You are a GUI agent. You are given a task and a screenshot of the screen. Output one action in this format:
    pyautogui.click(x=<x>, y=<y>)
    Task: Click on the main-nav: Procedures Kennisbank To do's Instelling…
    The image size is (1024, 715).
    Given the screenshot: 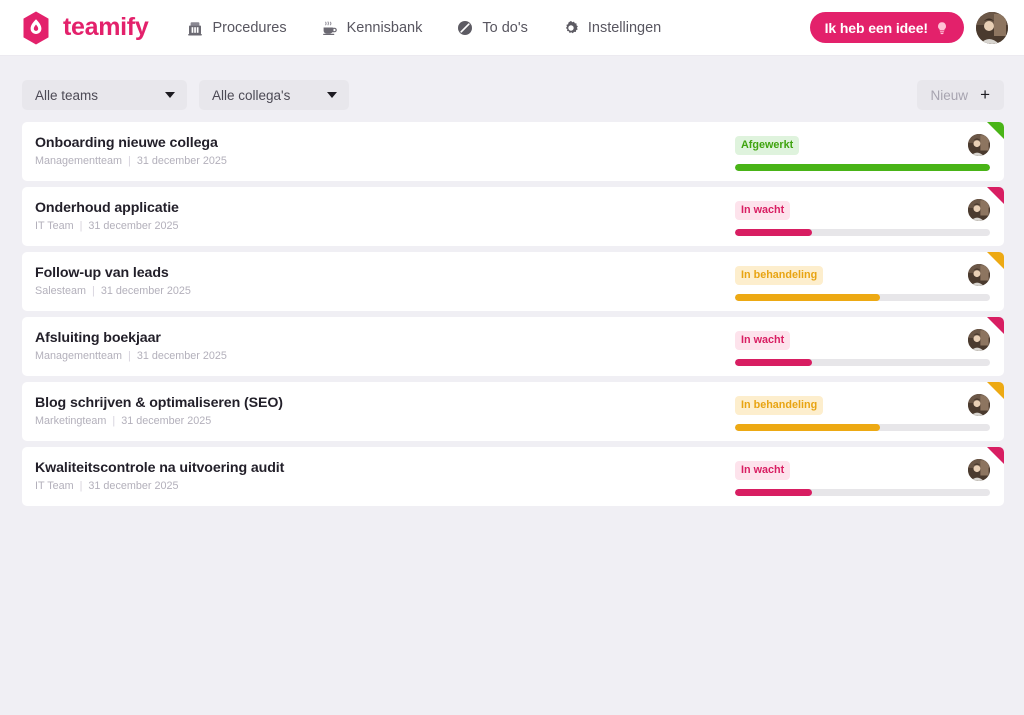 What is the action you would take?
    pyautogui.click(x=423, y=28)
    